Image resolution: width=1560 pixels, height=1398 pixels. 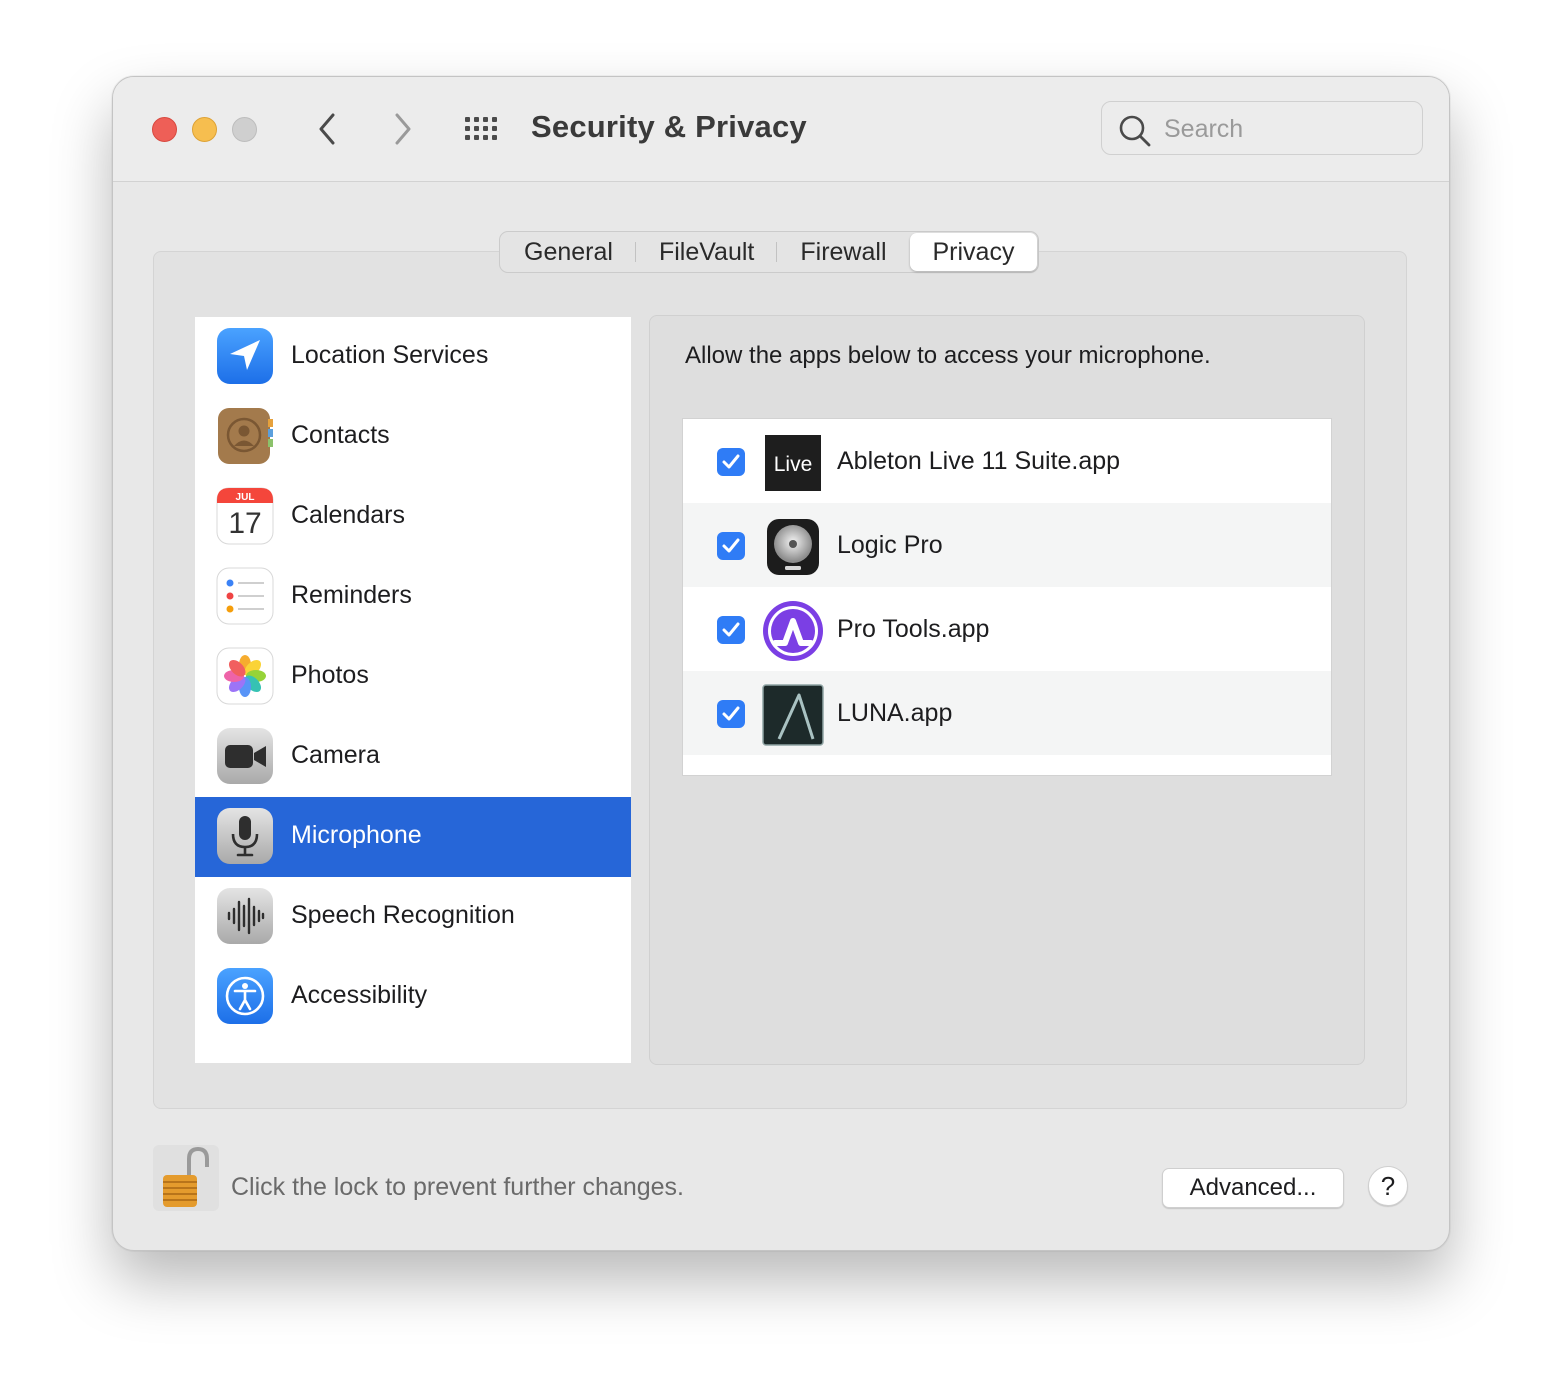 I want to click on sidebar-item-label: Location Services, so click(x=390, y=355).